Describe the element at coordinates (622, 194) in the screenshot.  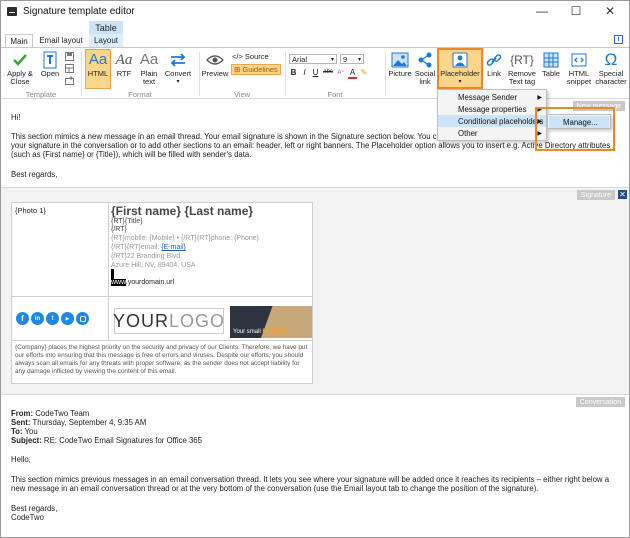
I see `close-signature-icon: ✕` at that location.